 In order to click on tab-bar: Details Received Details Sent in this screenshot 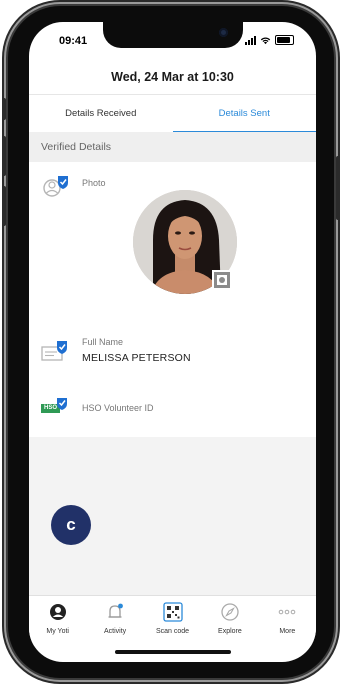, I will do `click(172, 113)`.